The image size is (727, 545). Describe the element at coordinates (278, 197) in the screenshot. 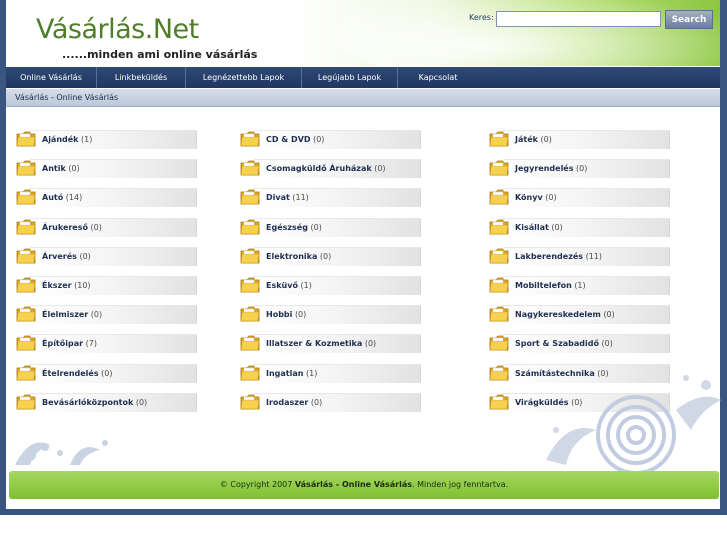

I see `category-name: Divat` at that location.